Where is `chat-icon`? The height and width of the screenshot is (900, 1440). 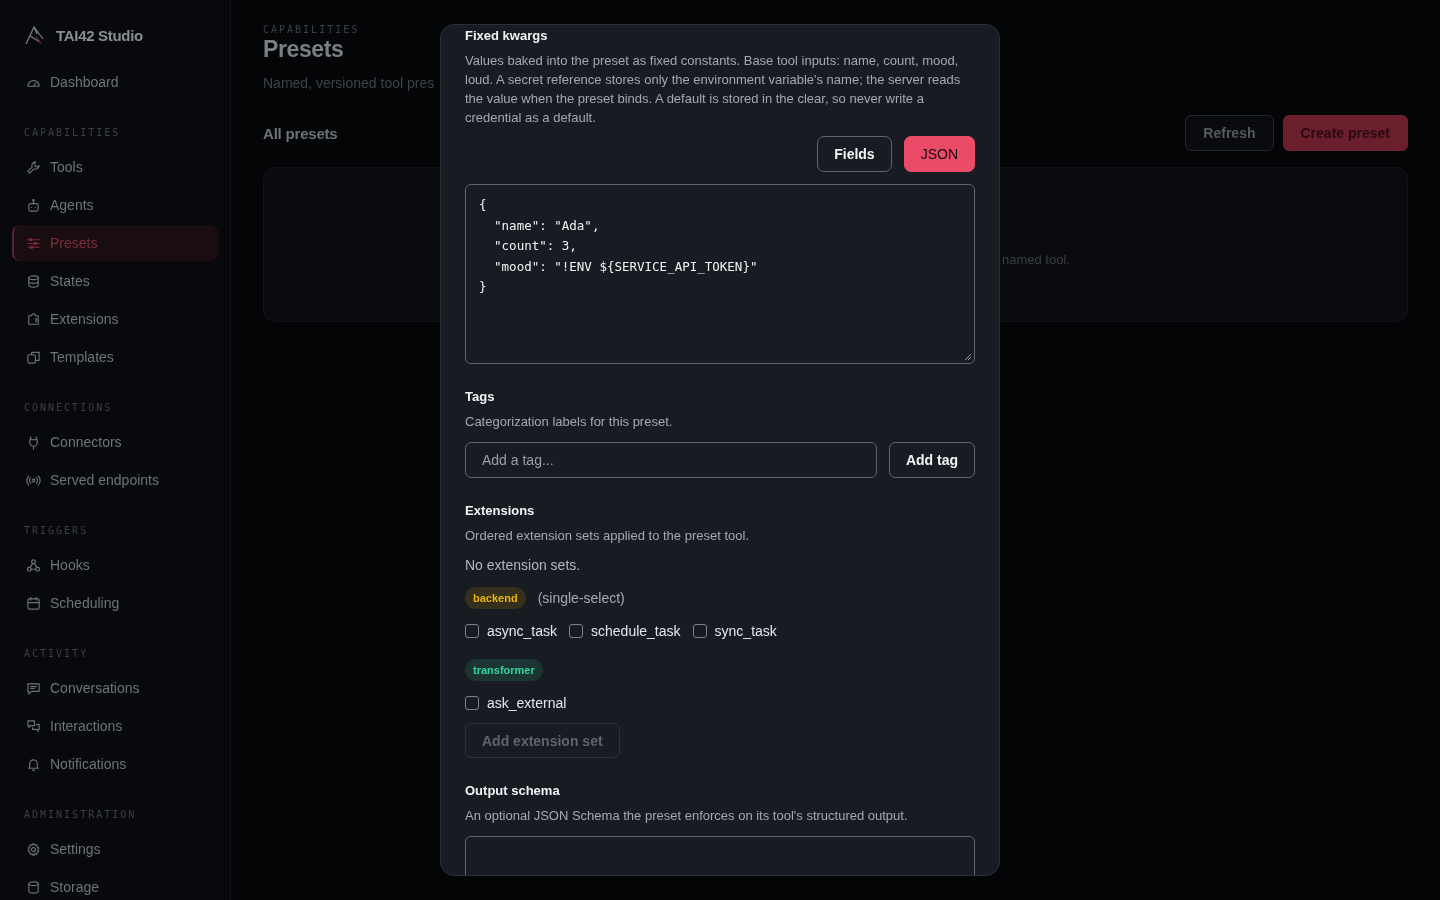
chat-icon is located at coordinates (33, 726).